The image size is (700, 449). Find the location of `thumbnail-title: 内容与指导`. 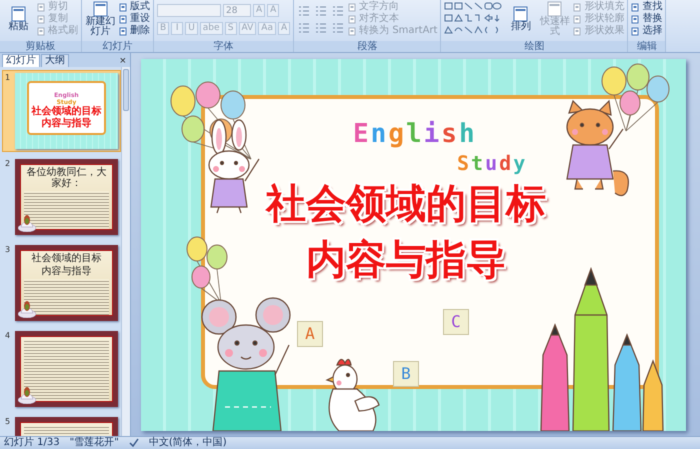

thumbnail-title: 内容与指导 is located at coordinates (66, 124).